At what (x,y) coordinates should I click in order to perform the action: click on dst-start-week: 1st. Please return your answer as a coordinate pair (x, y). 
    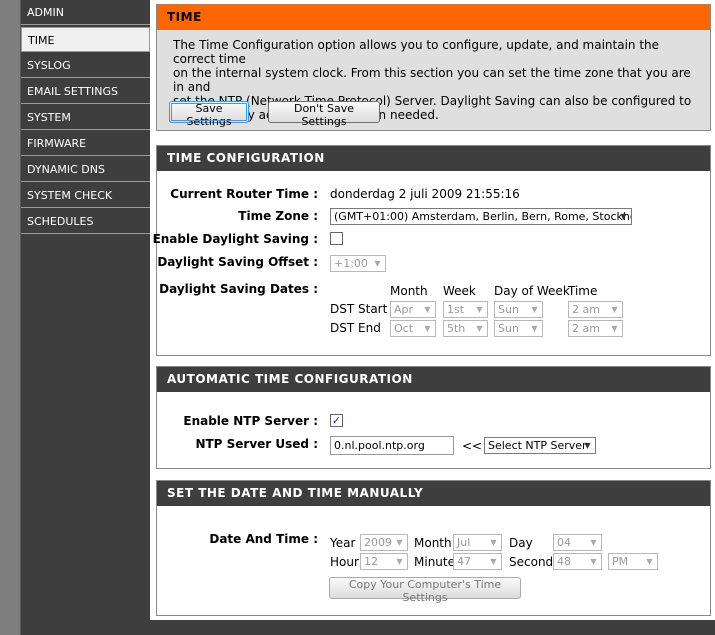
    Looking at the image, I should click on (456, 309).